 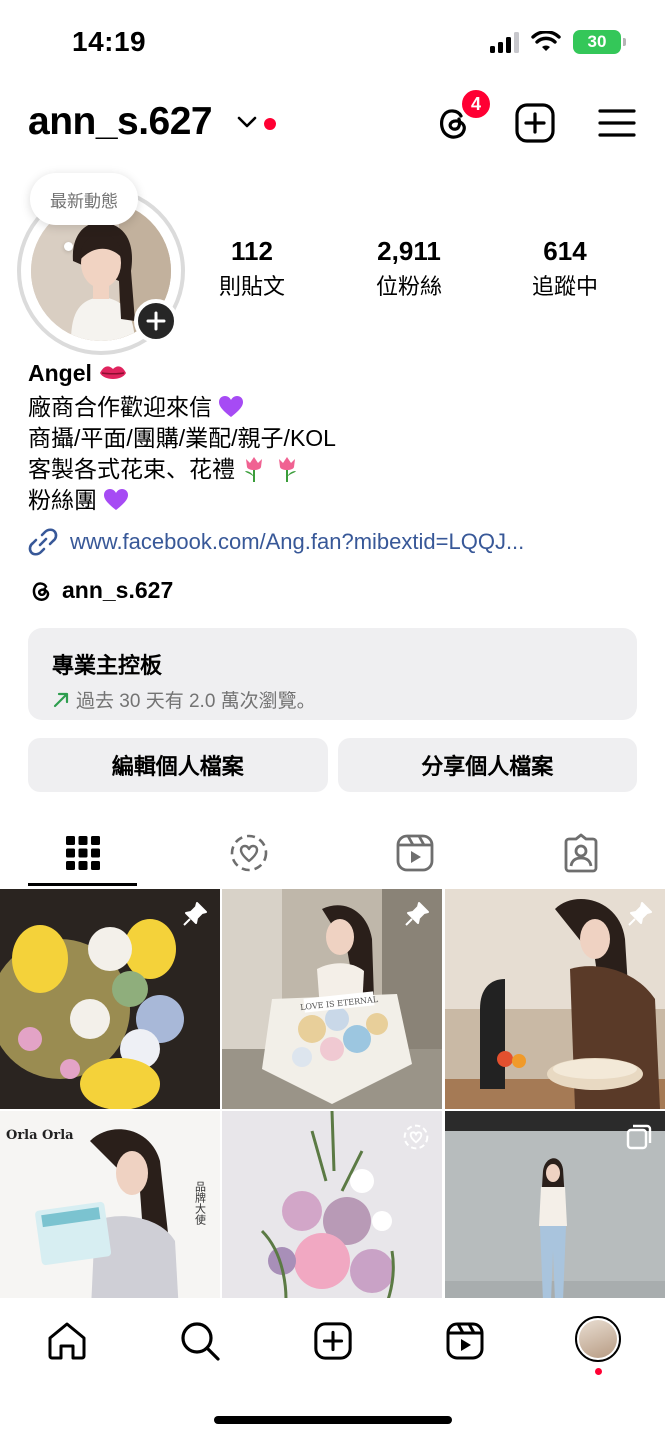 I want to click on tab-tagged, so click(x=581, y=853).